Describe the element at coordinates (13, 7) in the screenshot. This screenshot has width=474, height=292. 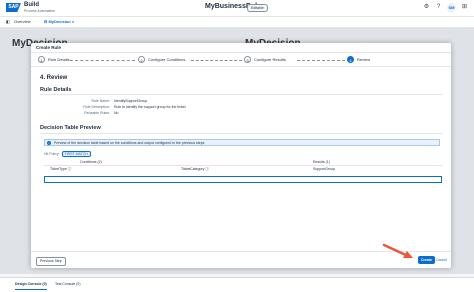
I see `sap-logo: SAP` at that location.